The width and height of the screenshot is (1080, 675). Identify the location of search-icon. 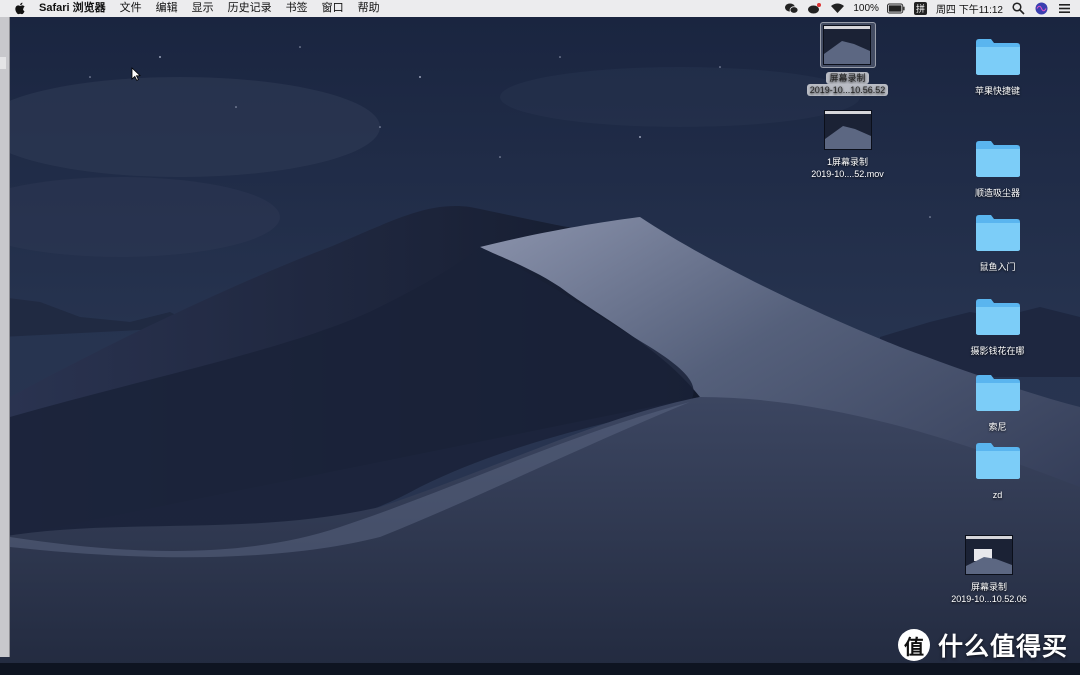
(1018, 8).